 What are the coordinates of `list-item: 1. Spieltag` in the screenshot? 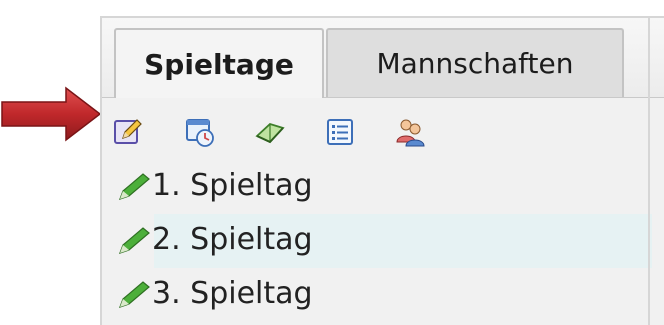 It's located at (383, 187).